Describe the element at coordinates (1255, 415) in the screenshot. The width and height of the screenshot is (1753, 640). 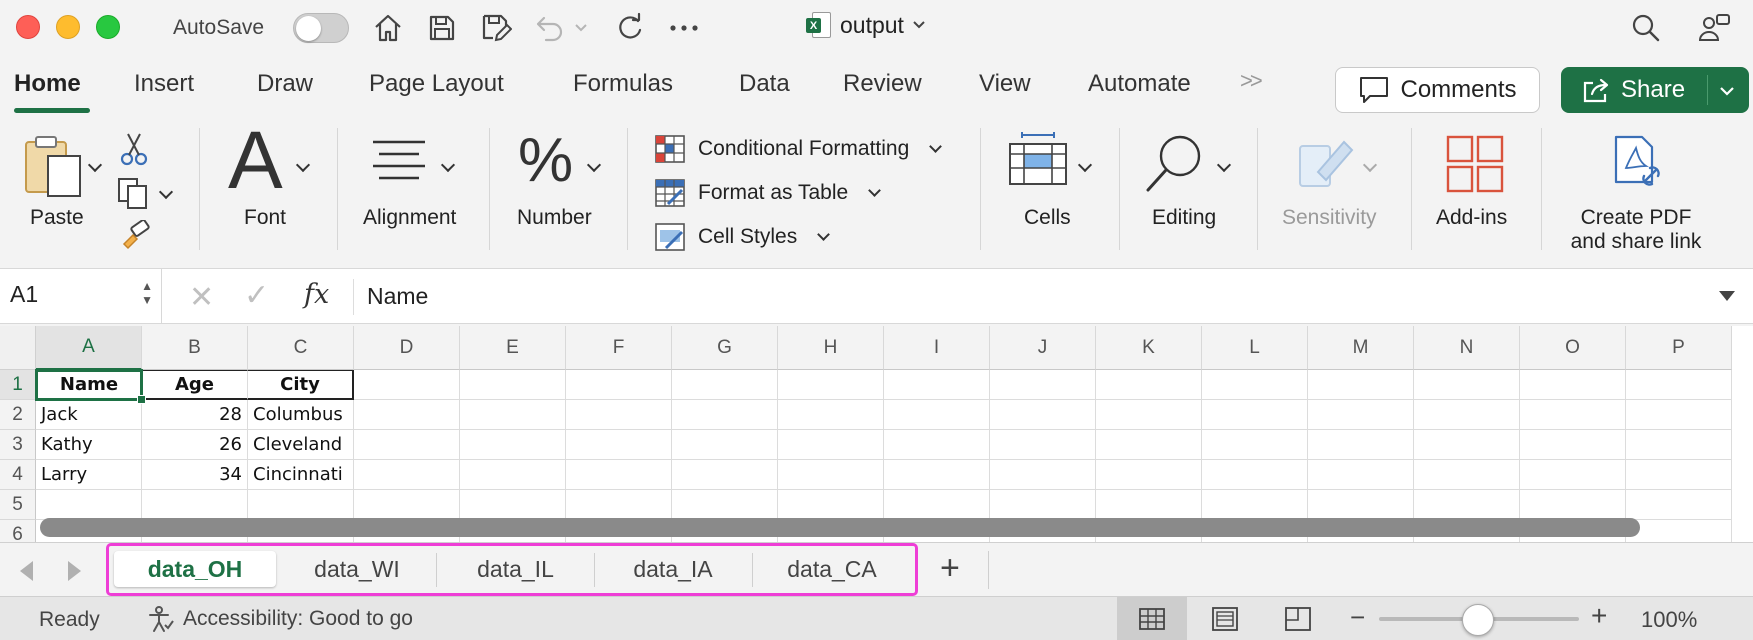
I see `cell-l2` at that location.